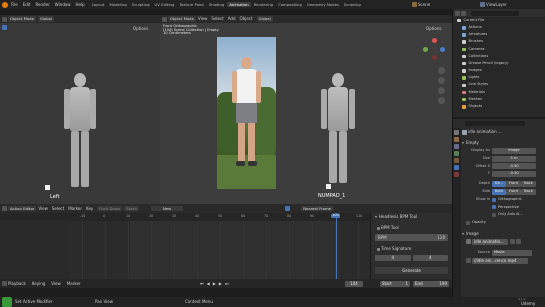 Image resolution: width=545 pixels, height=307 pixels. What do you see at coordinates (165, 5) in the screenshot?
I see `workspace-tab: UV Editing` at bounding box center [165, 5].